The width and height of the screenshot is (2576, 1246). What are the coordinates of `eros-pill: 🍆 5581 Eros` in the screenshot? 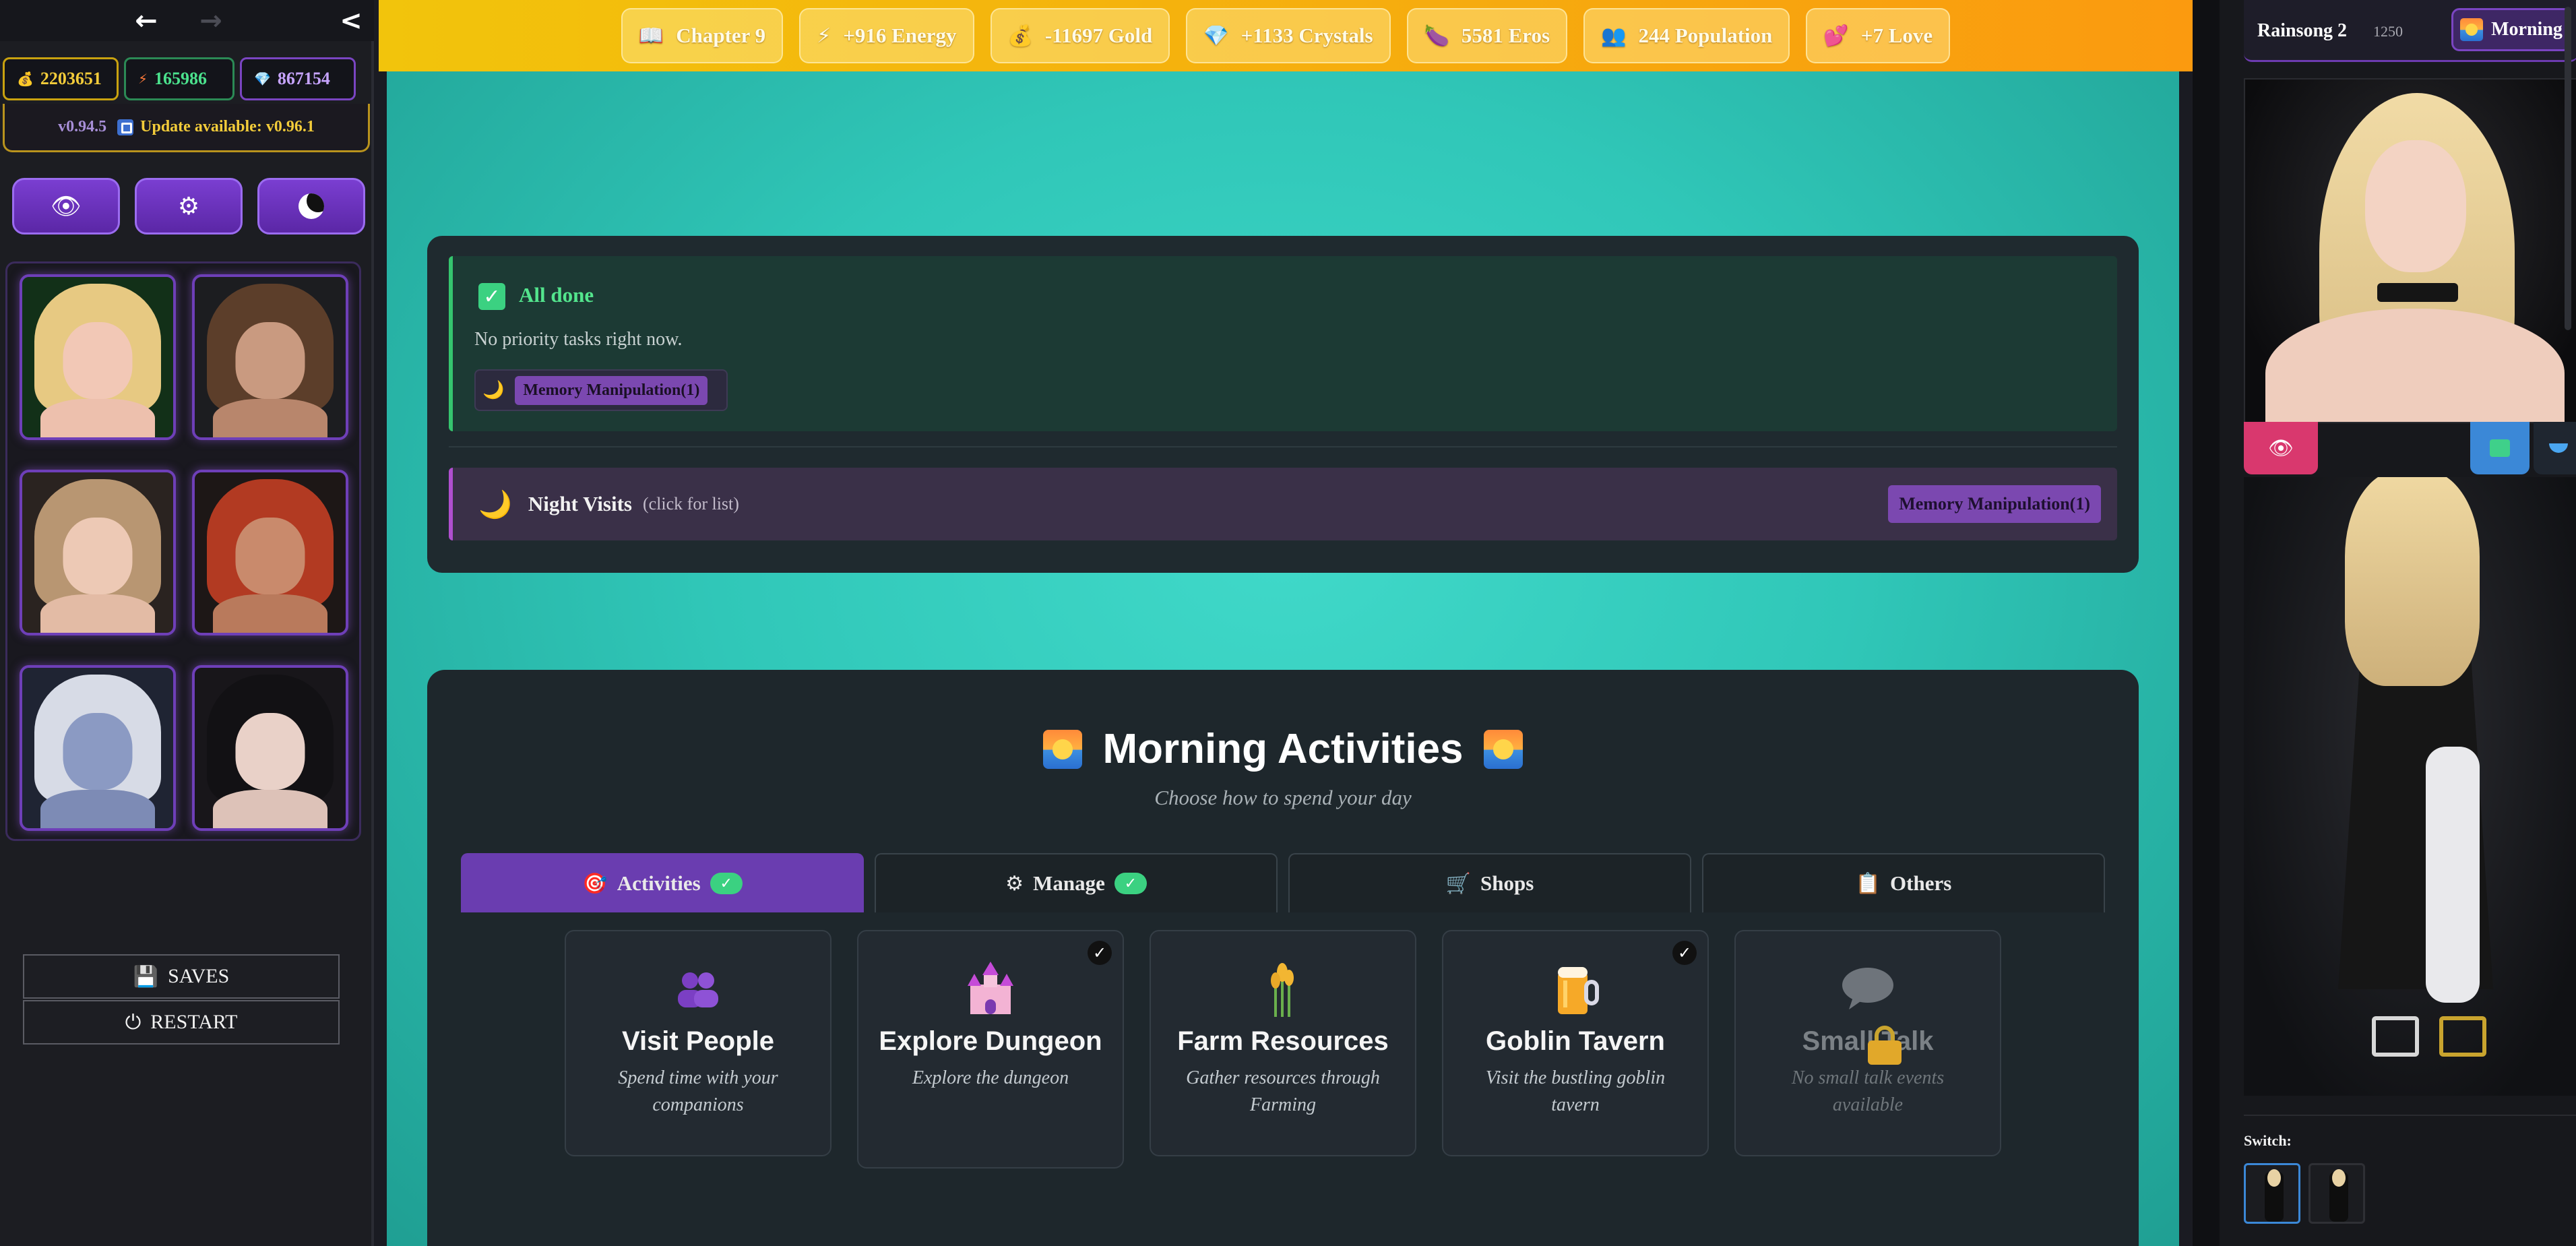 It's located at (1487, 35).